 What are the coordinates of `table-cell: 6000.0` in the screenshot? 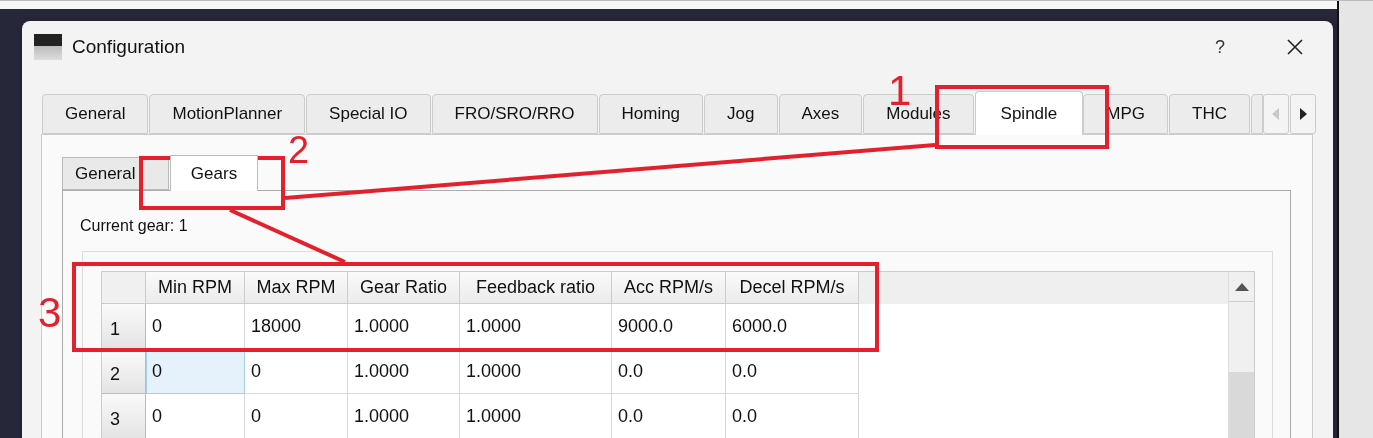 It's located at (792, 326).